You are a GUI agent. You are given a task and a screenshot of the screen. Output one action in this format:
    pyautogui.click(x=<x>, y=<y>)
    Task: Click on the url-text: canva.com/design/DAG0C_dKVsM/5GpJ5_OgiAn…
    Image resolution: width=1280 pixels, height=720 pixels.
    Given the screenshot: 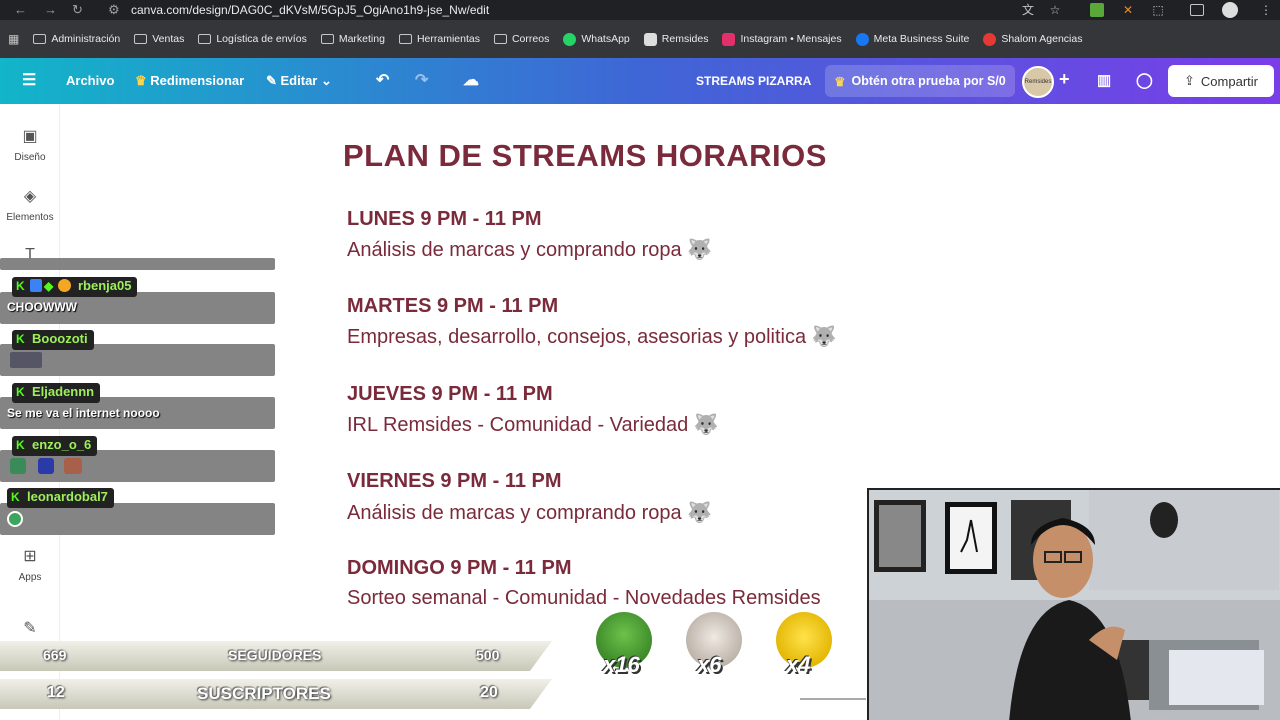 What is the action you would take?
    pyautogui.click(x=310, y=10)
    